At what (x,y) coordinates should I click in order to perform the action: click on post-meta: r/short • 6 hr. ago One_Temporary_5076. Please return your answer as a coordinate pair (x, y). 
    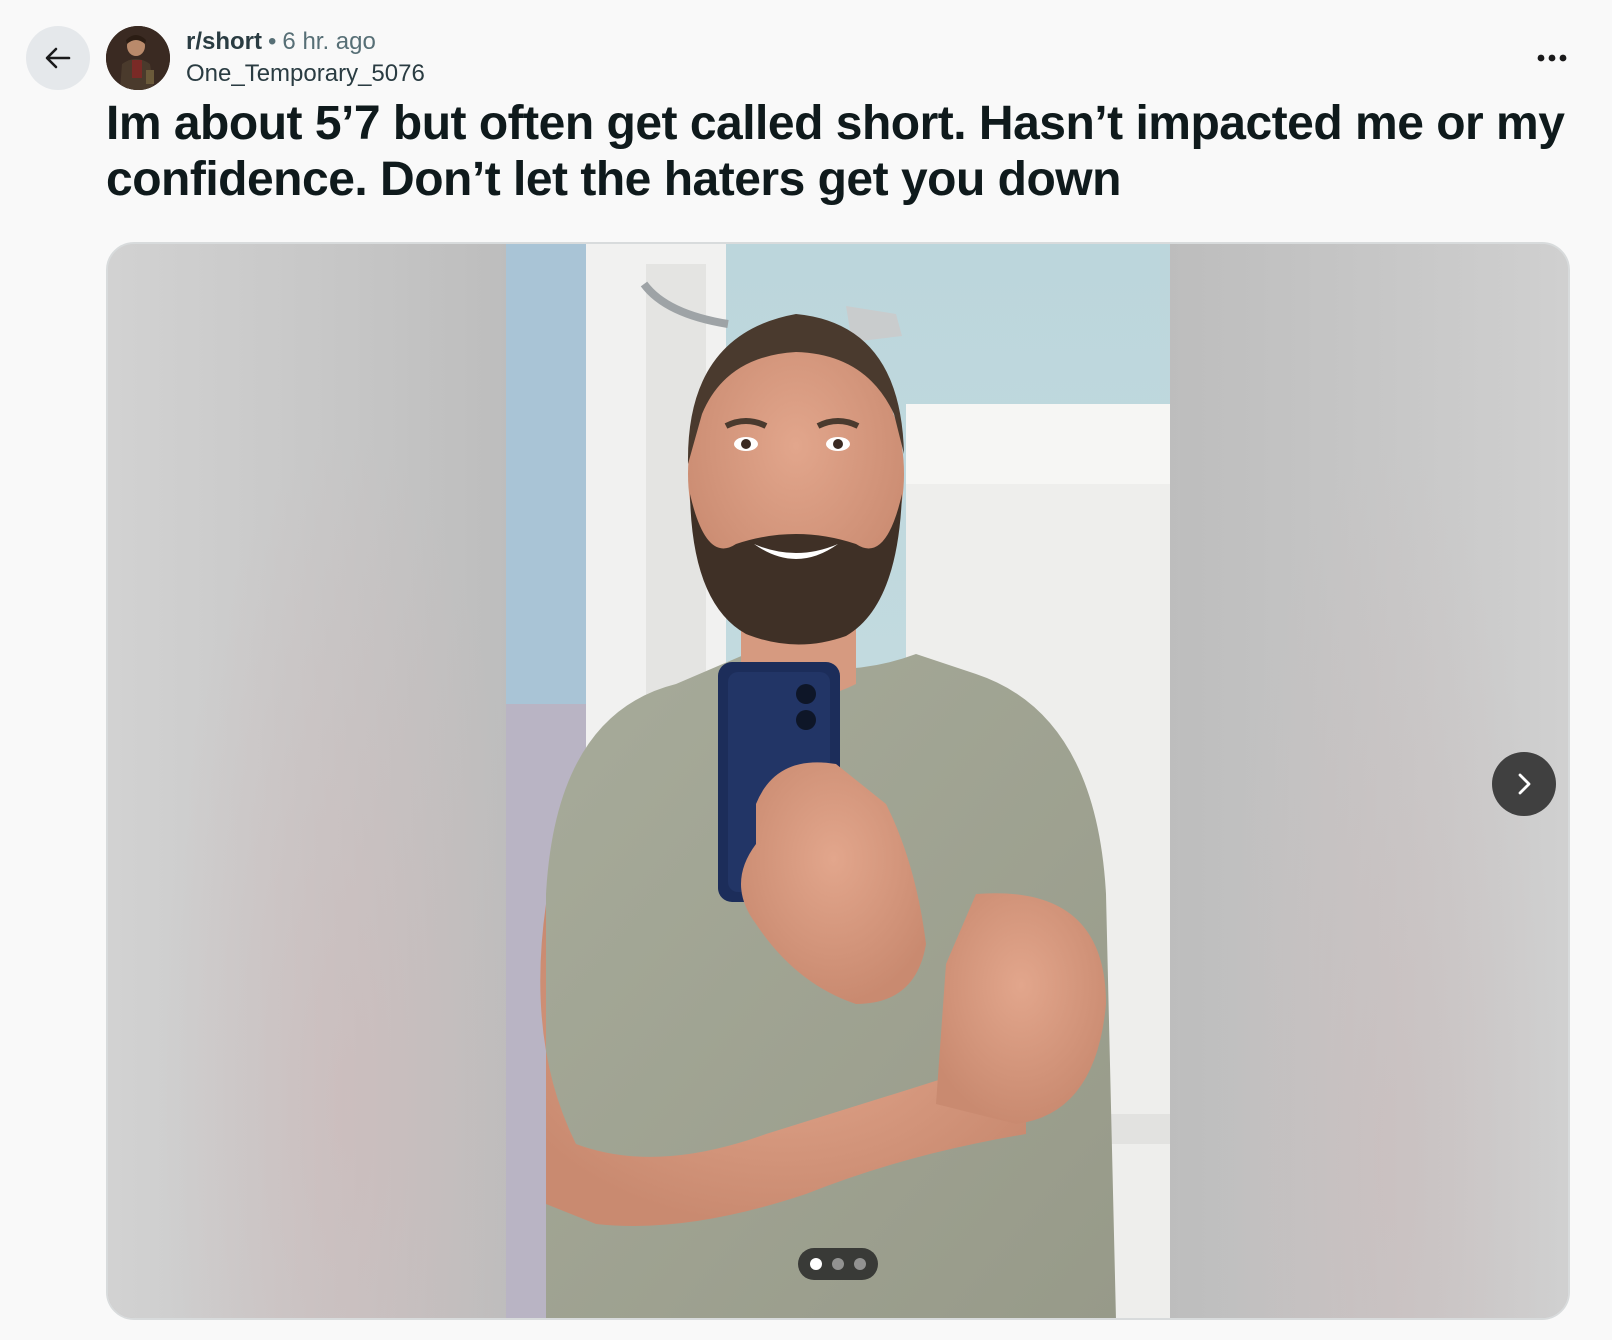
    Looking at the image, I should click on (305, 58).